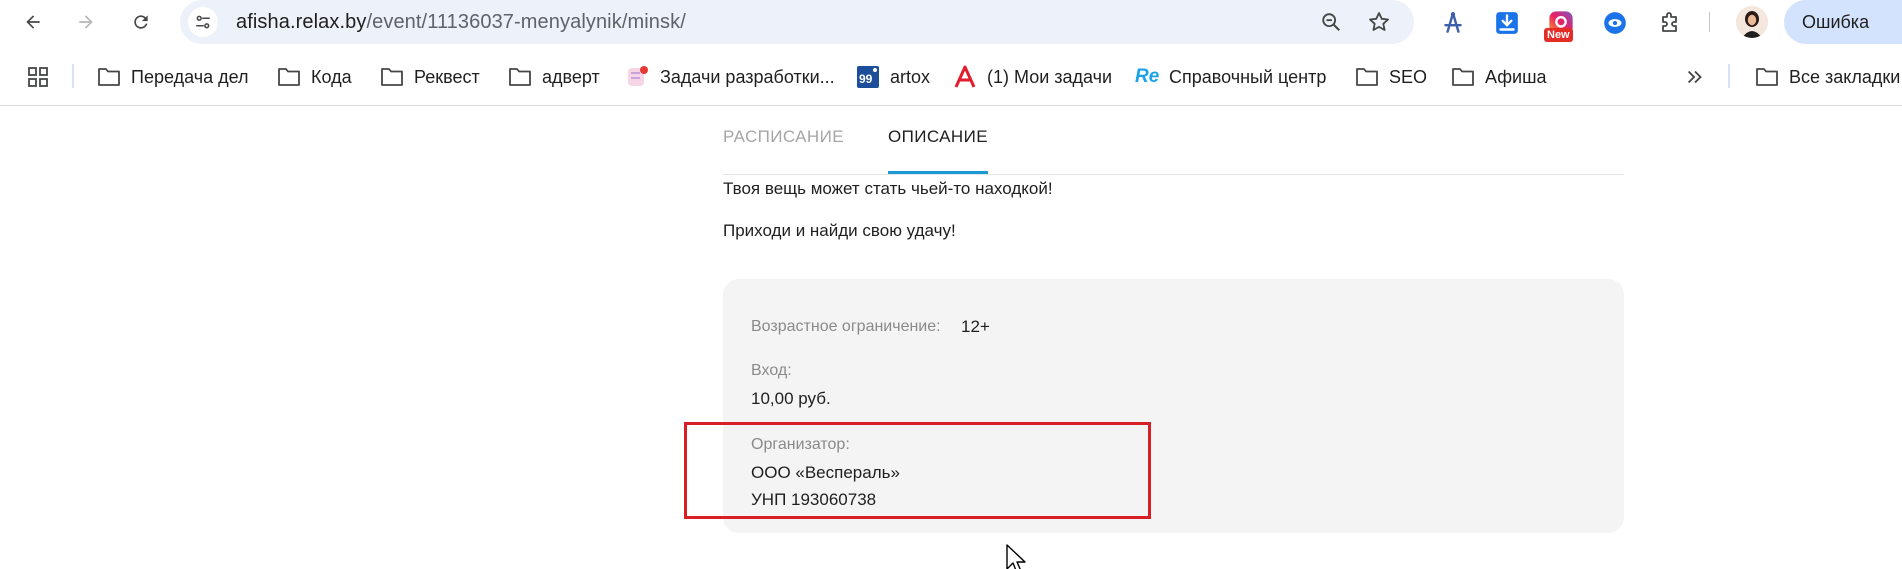 The height and width of the screenshot is (569, 1902). I want to click on arrow-left-icon, so click(33, 22).